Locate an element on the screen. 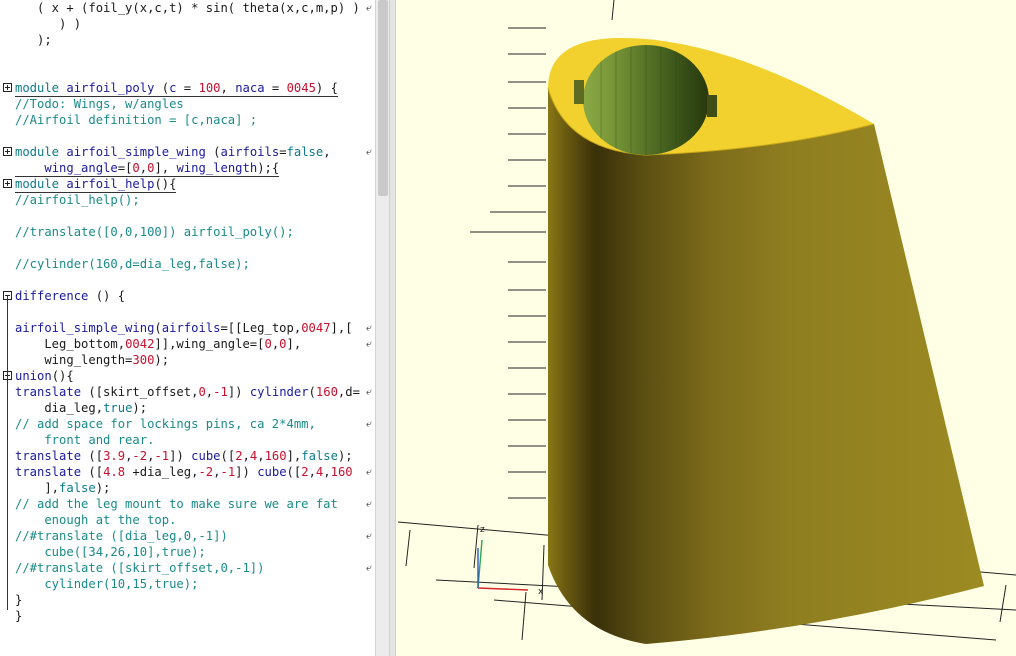 This screenshot has height=656, width=1016. code-line: Leg_bottom,0042]],wing_angle=[0,0], ⤶ is located at coordinates (187, 344).